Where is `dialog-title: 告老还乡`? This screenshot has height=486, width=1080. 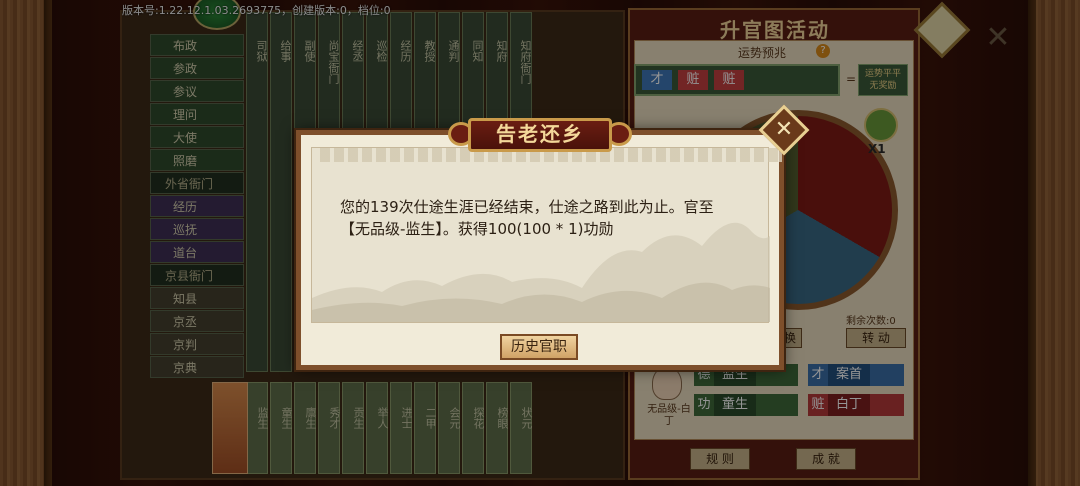 dialog-title: 告老还乡 is located at coordinates (540, 134).